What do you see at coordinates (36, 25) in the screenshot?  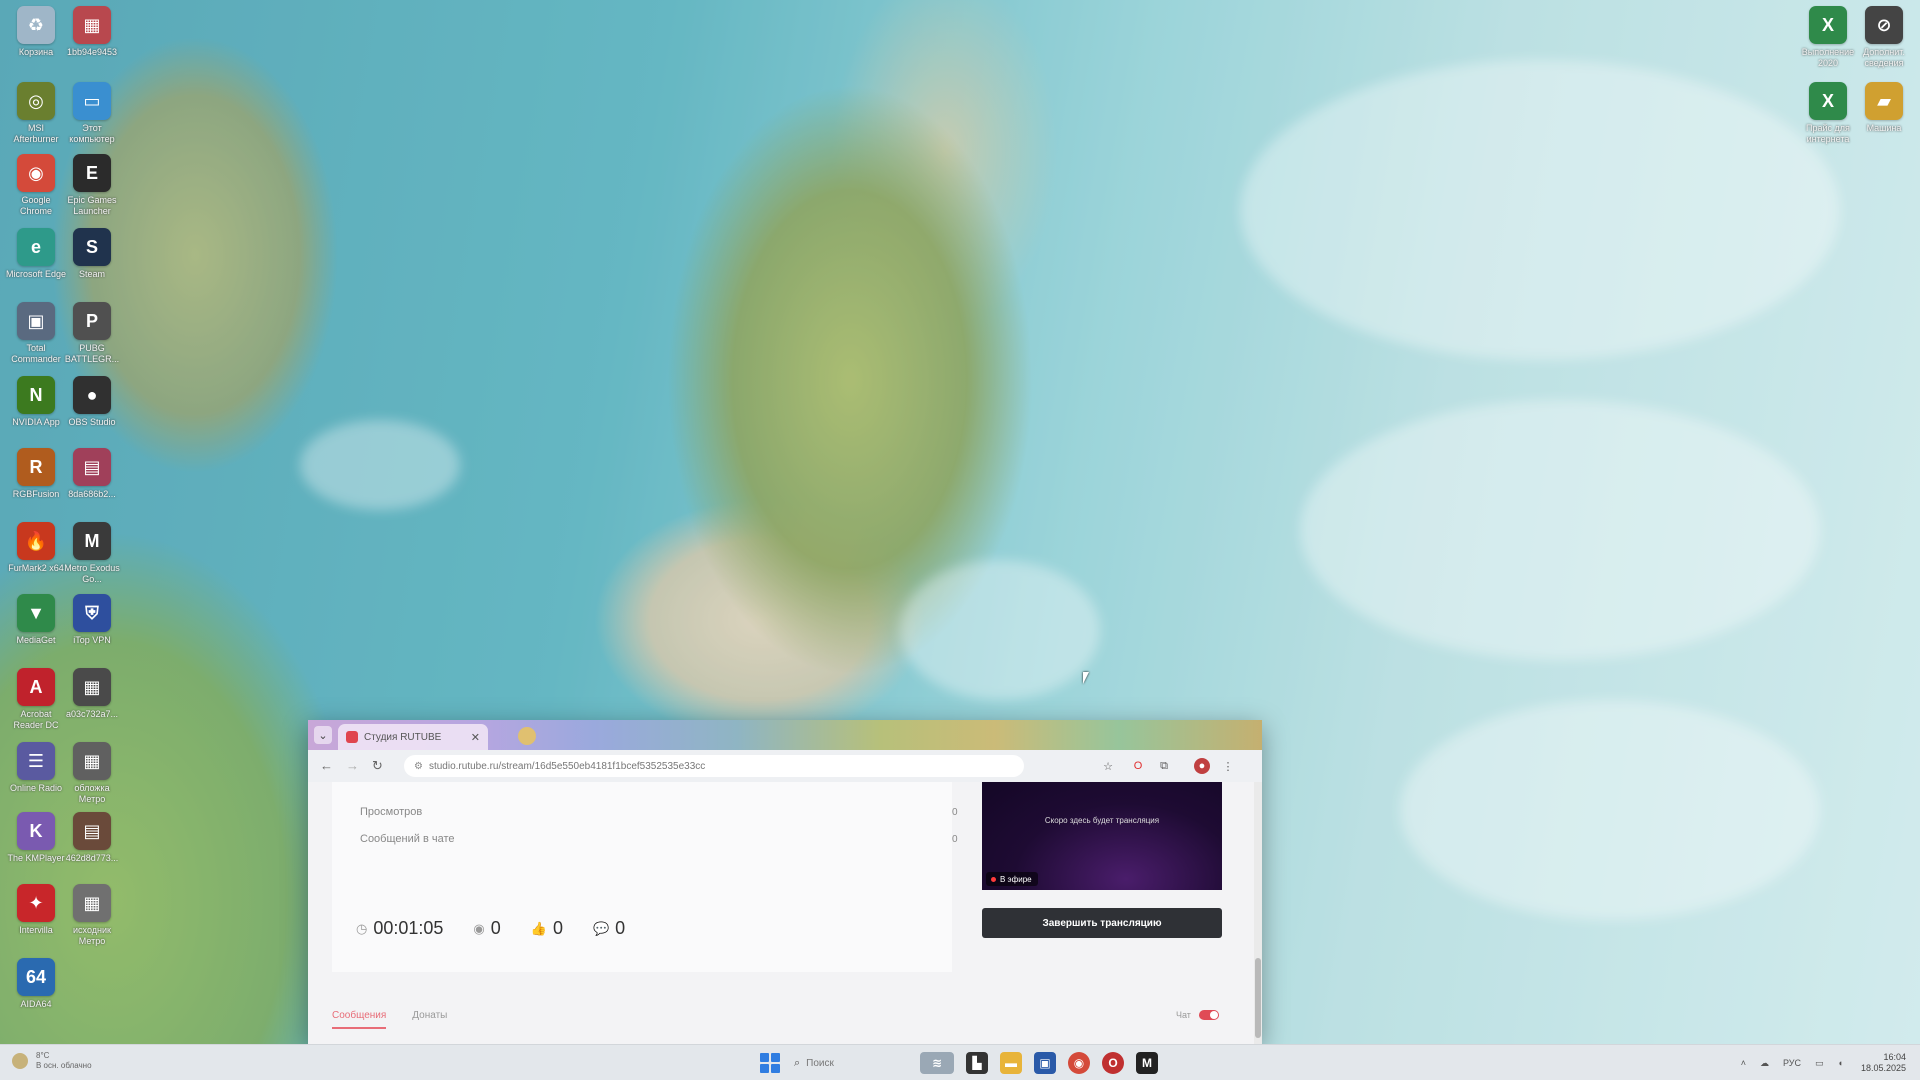 I see `app-icon: ♻` at bounding box center [36, 25].